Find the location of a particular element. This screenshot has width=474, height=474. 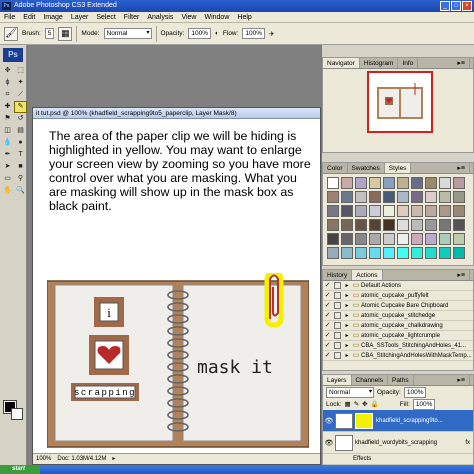

action-set-row: ✓ ▸ ▭ atomic_cupcake_chalkdrawing is located at coordinates (398, 326).